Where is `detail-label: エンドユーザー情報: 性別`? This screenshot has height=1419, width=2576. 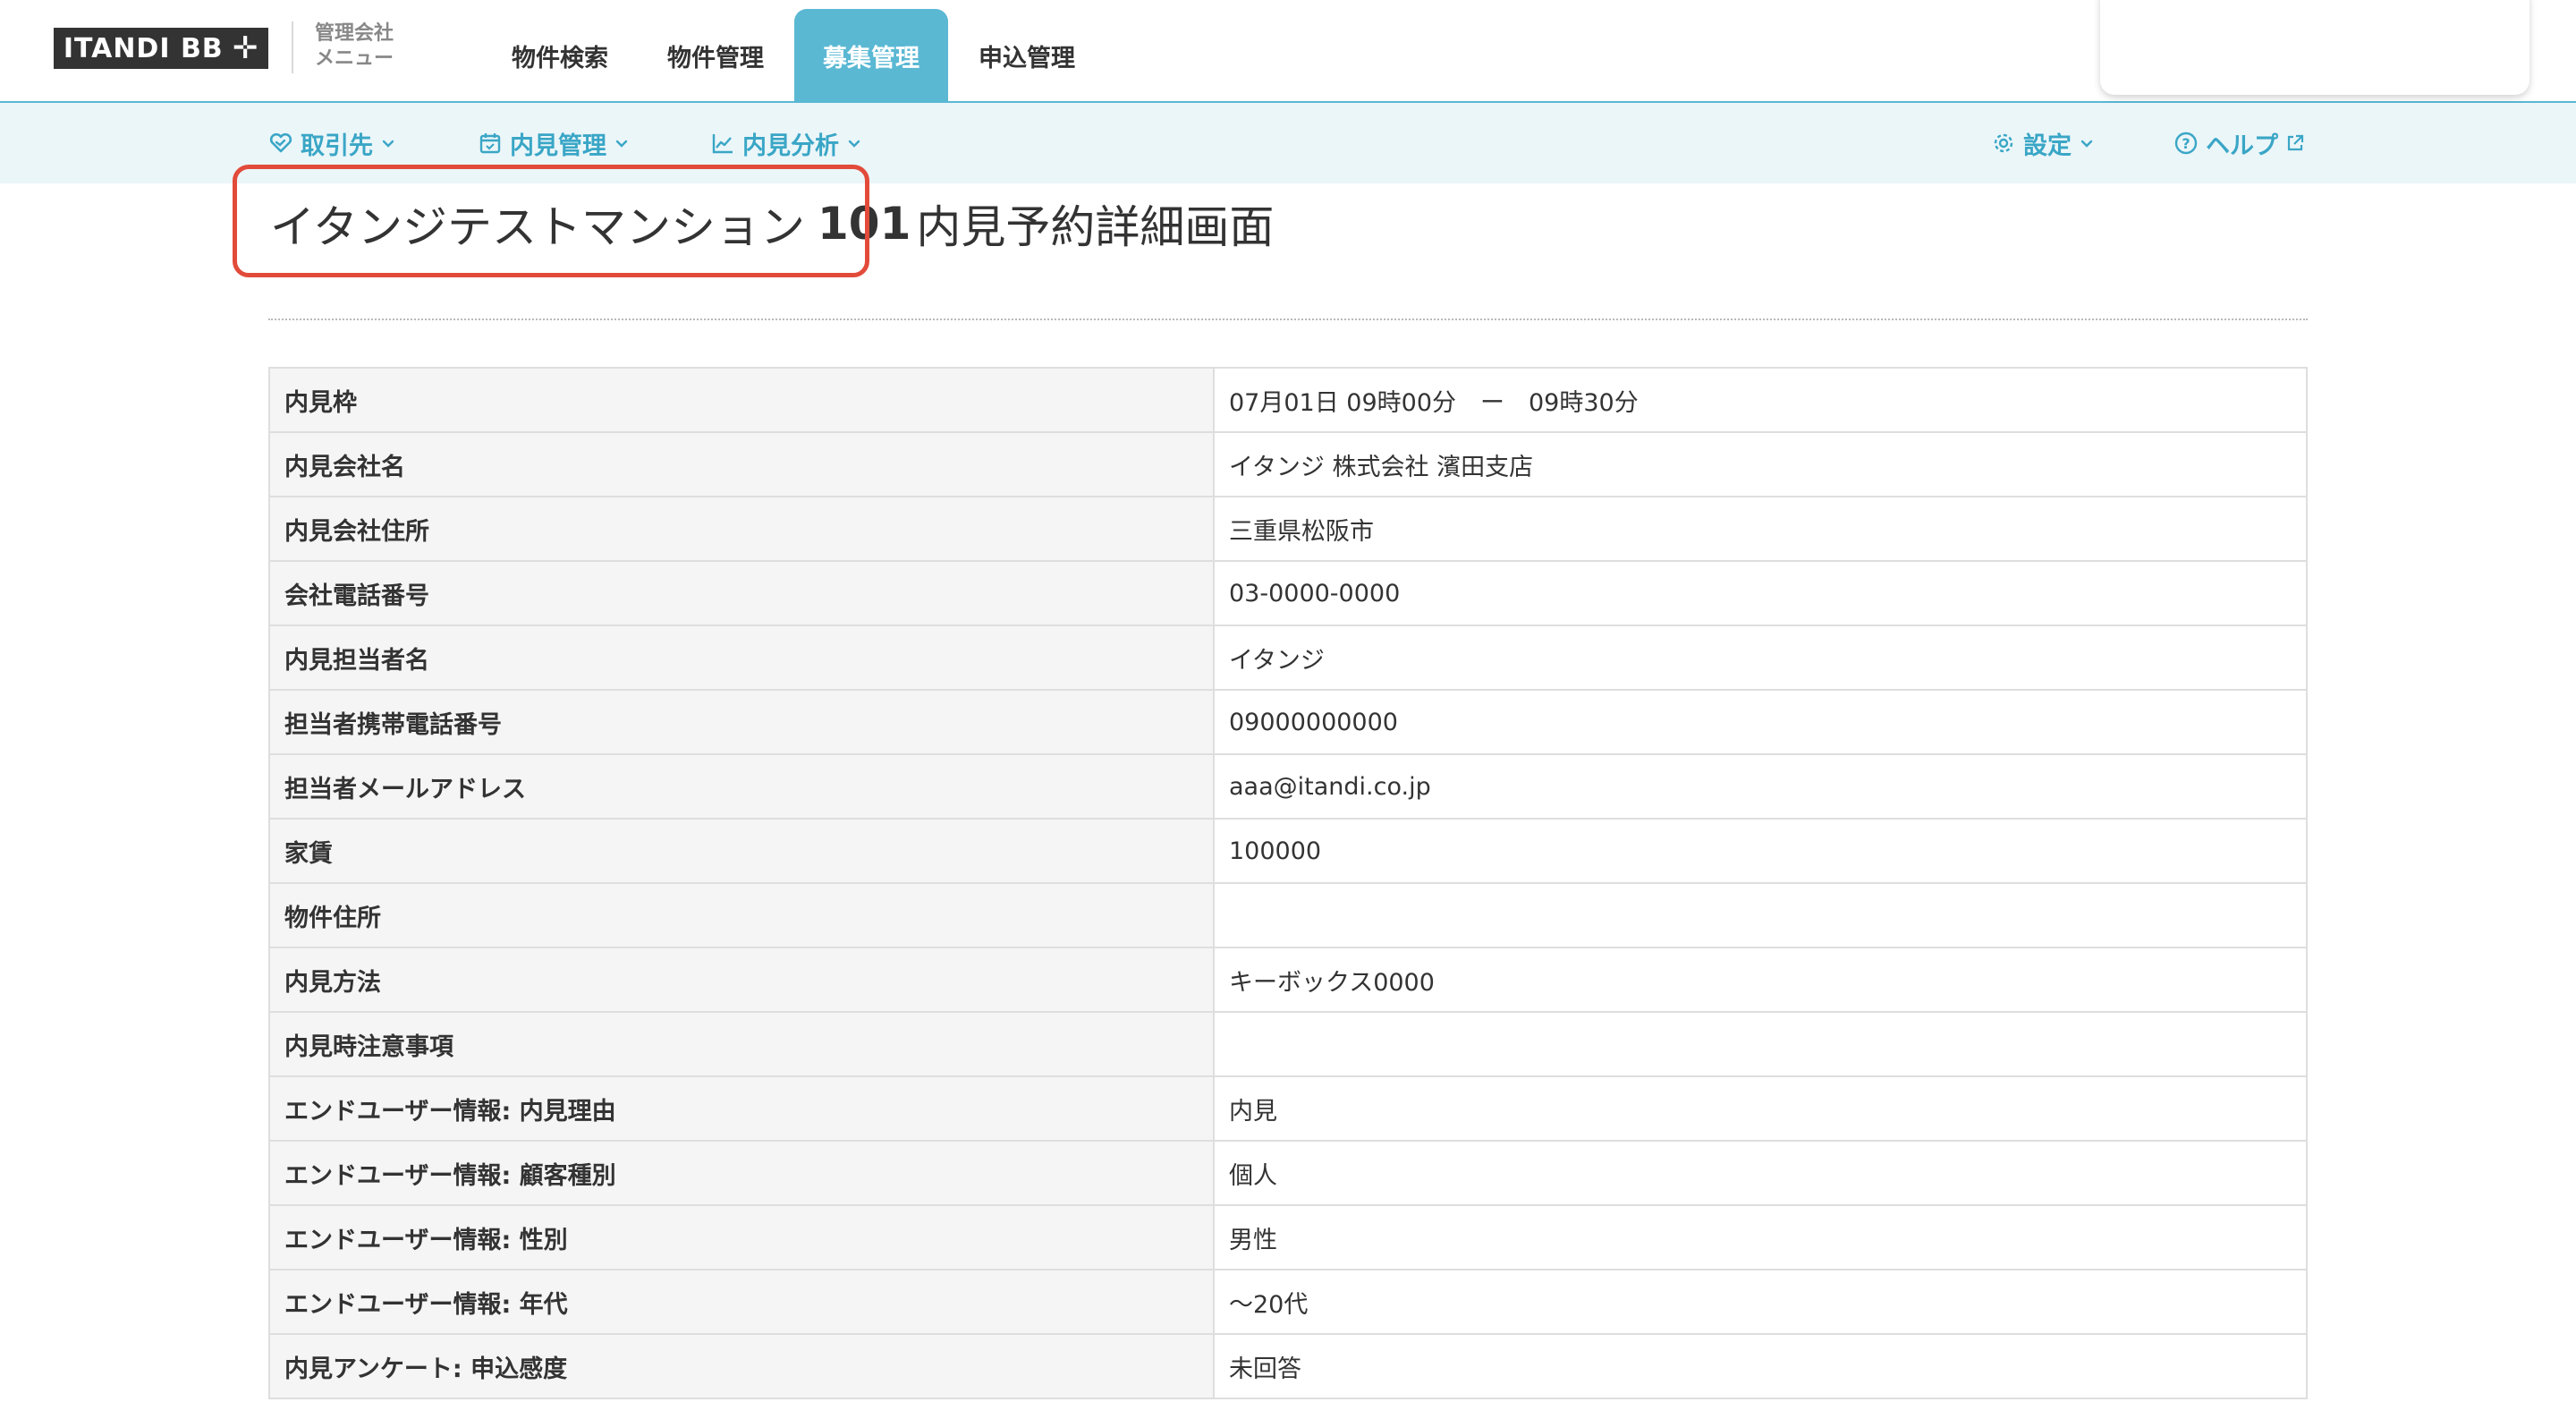
detail-label: エンドユーザー情報: 性別 is located at coordinates (741, 1237).